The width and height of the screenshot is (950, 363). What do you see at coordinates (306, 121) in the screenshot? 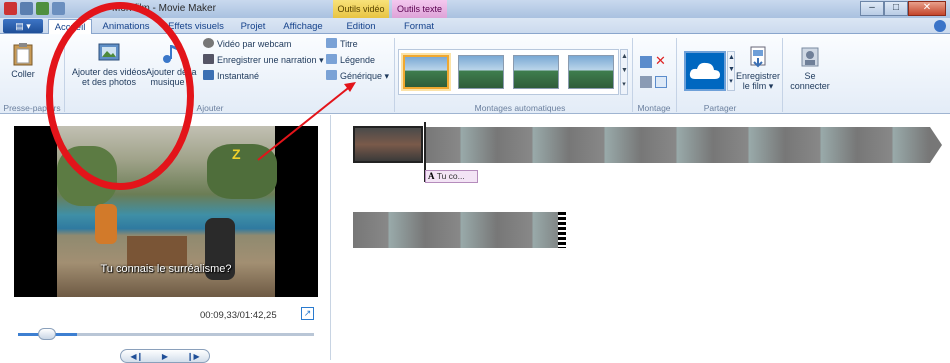
I see `red-annotation-arrow` at bounding box center [306, 121].